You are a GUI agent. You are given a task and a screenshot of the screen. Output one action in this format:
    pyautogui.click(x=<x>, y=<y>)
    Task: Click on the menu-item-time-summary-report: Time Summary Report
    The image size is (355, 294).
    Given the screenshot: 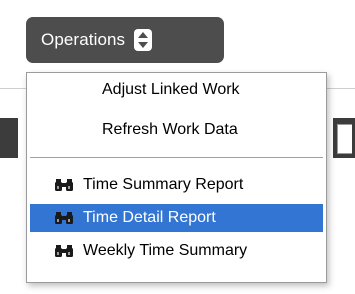 What is the action you would take?
    pyautogui.click(x=176, y=185)
    